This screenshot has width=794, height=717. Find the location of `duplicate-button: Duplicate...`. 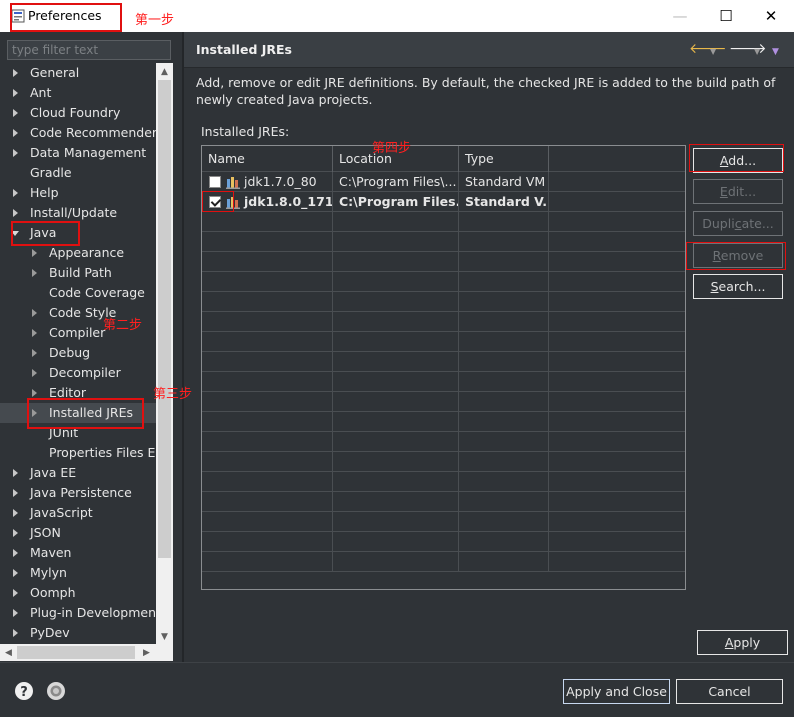

duplicate-button: Duplicate... is located at coordinates (738, 223).